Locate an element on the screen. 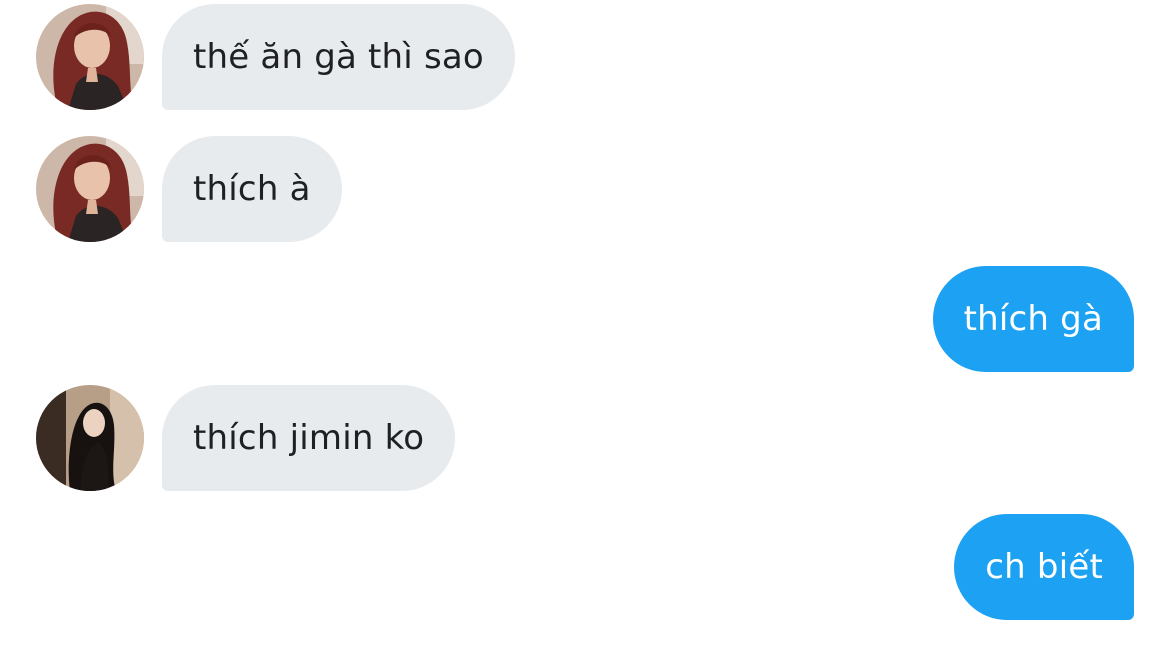 Image resolution: width=1170 pixels, height=647 pixels. message-bubble: thích à is located at coordinates (252, 189).